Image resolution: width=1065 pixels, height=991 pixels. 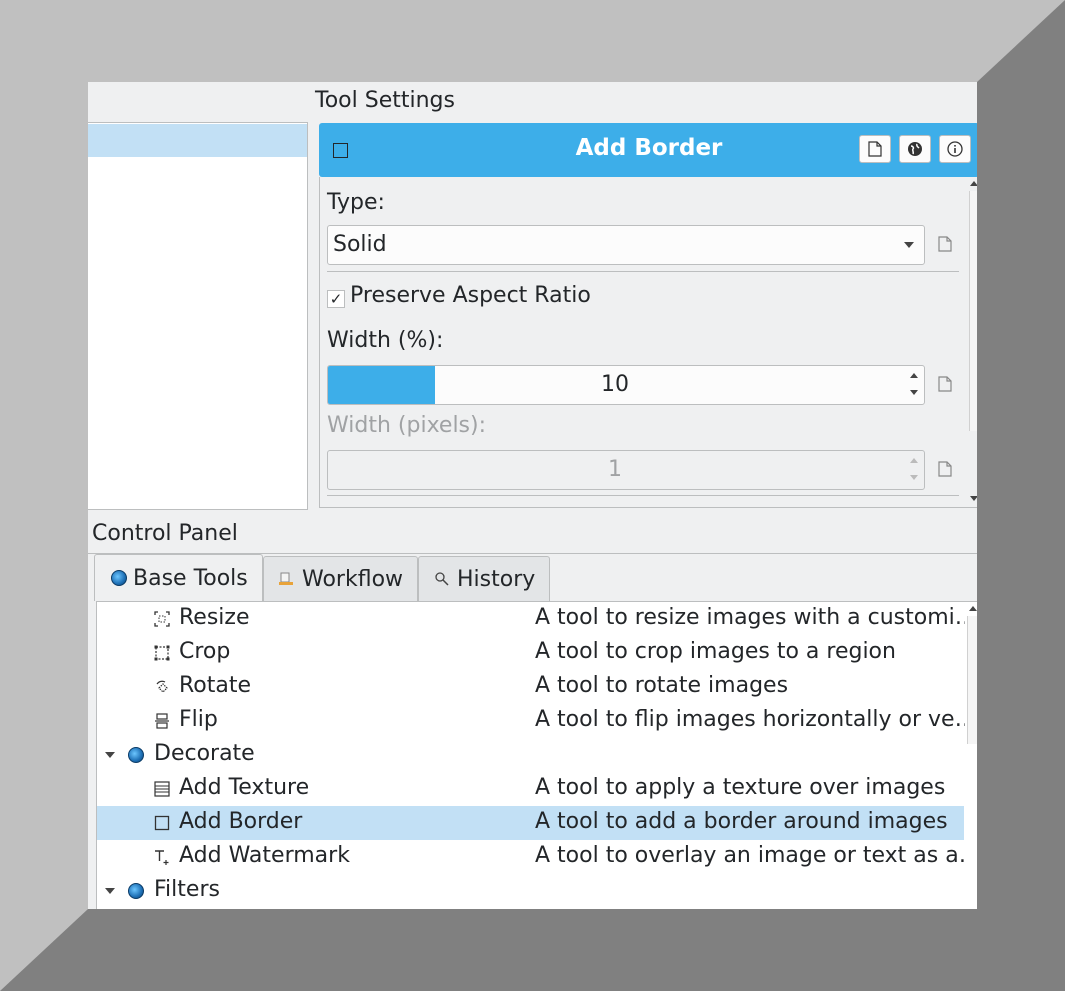 What do you see at coordinates (198, 316) in the screenshot?
I see `tool-list-panel` at bounding box center [198, 316].